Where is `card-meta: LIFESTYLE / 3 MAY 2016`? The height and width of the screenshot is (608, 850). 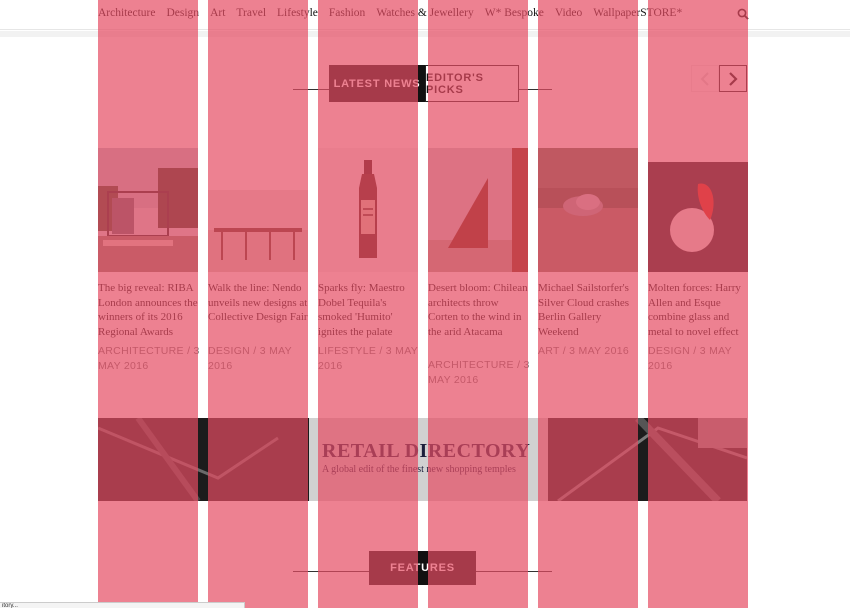
card-meta: LIFESTYLE / 3 MAY 2016 is located at coordinates (368, 358).